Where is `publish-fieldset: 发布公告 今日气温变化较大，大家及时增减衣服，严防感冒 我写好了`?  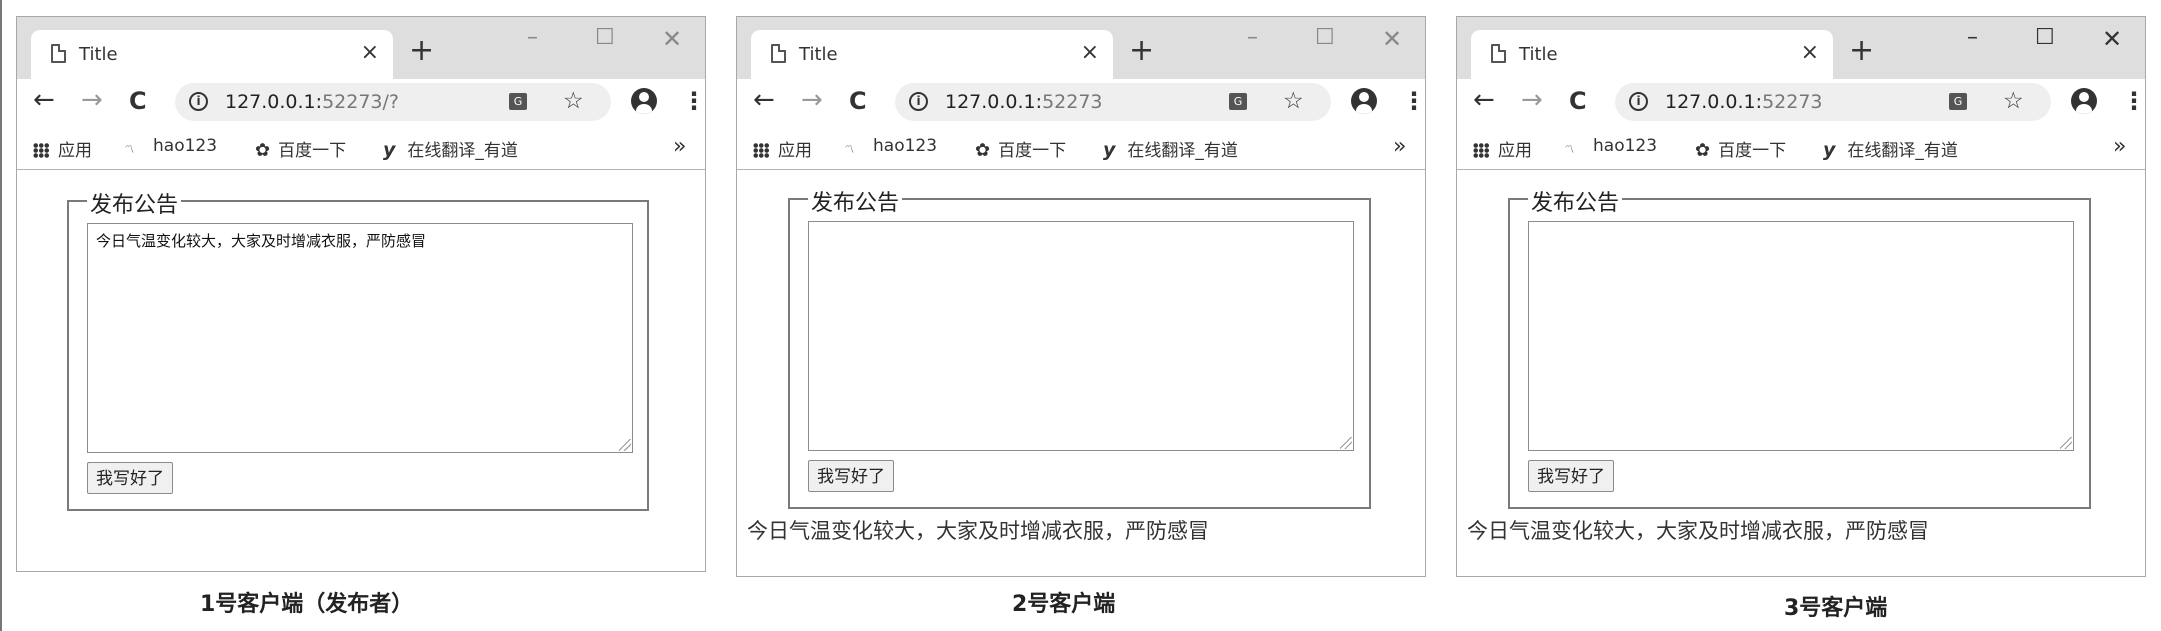
publish-fieldset: 发布公告 今日气温变化较大，大家及时增减衣服，严防感冒 我写好了 is located at coordinates (358, 349).